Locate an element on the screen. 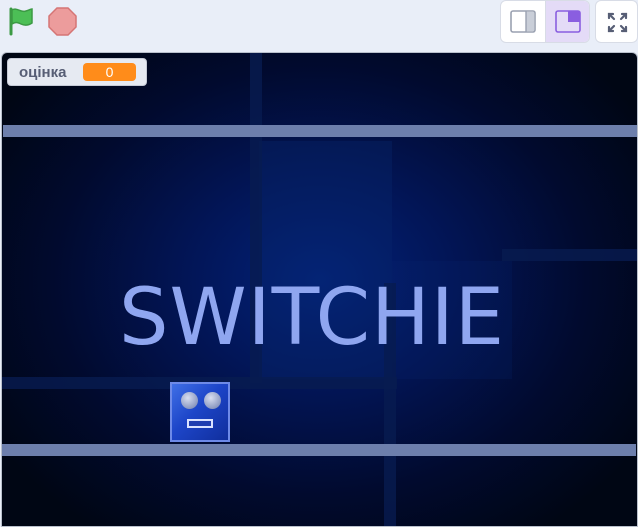 Image resolution: width=638 pixels, height=527 pixels. player-sprite is located at coordinates (200, 412).